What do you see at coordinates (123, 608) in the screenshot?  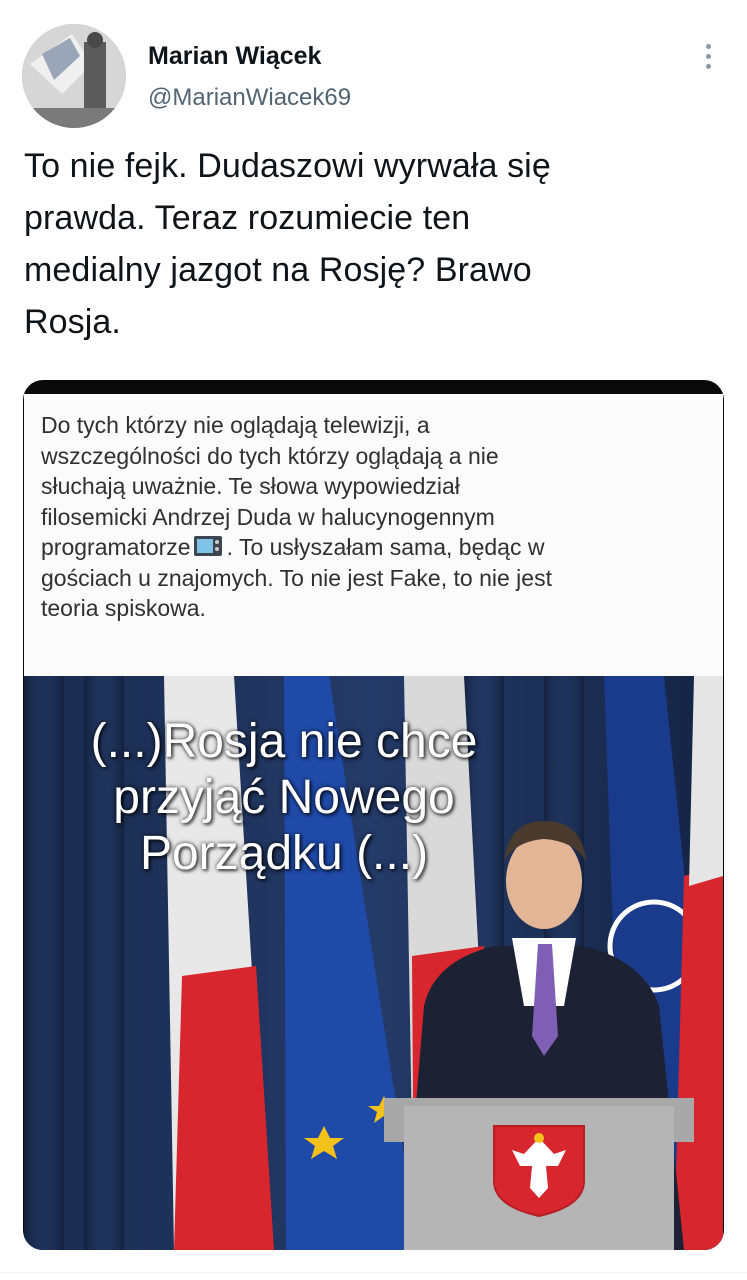 I see `note-line: teoria spiskowa.` at bounding box center [123, 608].